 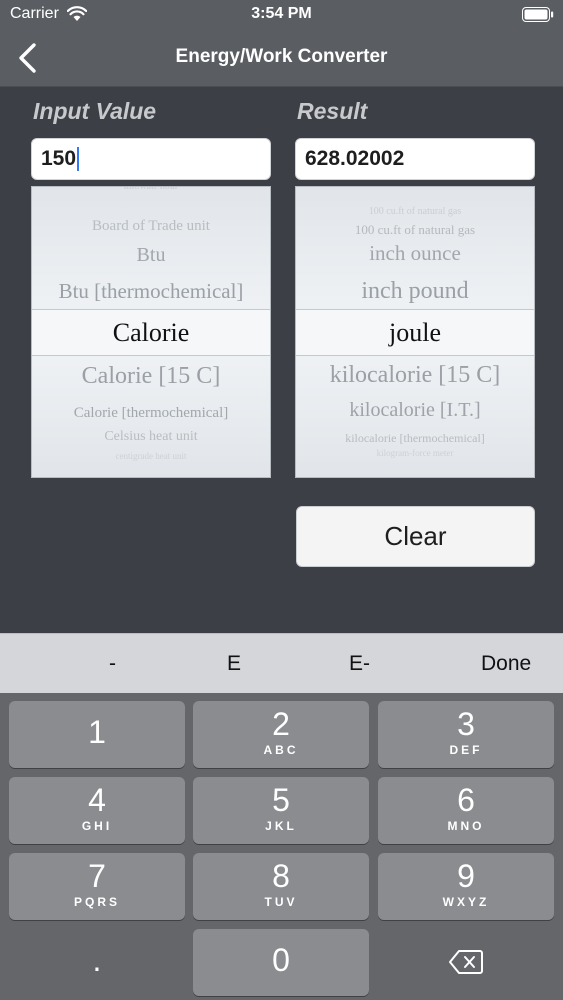 What do you see at coordinates (151, 413) in the screenshot?
I see `picker-item: Calorie [thermochemical]` at bounding box center [151, 413].